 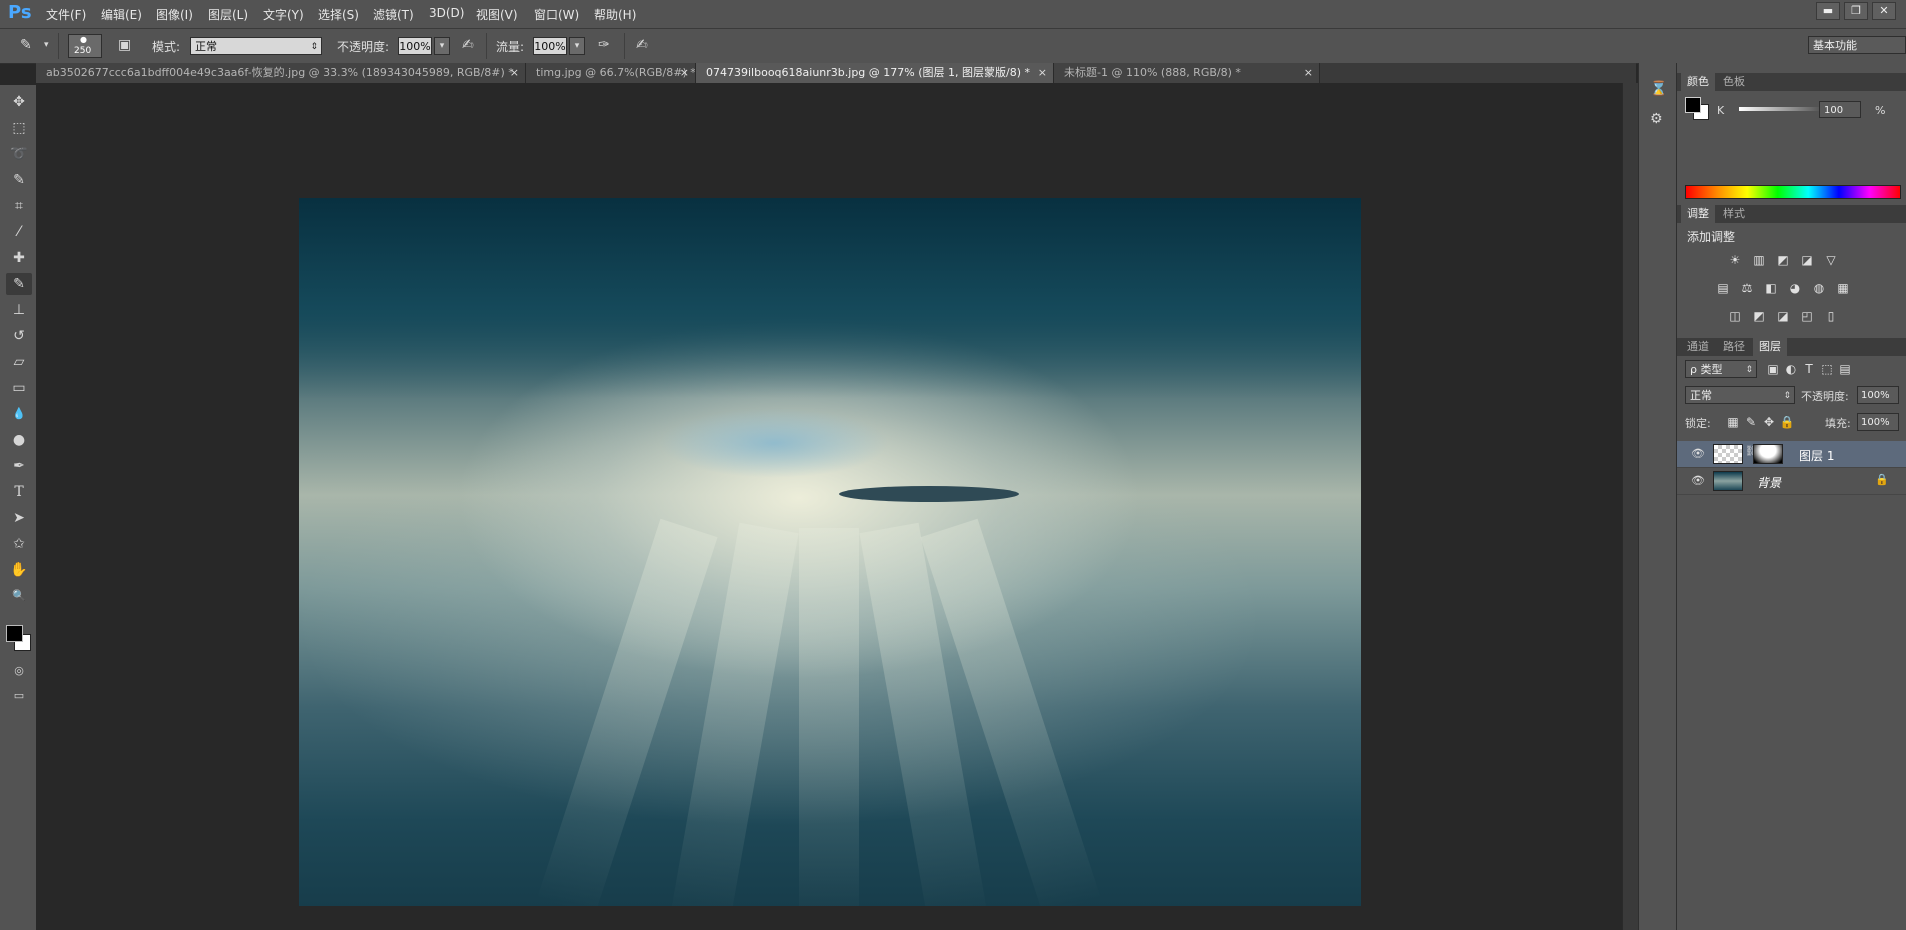 What do you see at coordinates (468, 45) in the screenshot?
I see `pressure-opacity-icon: ✍` at bounding box center [468, 45].